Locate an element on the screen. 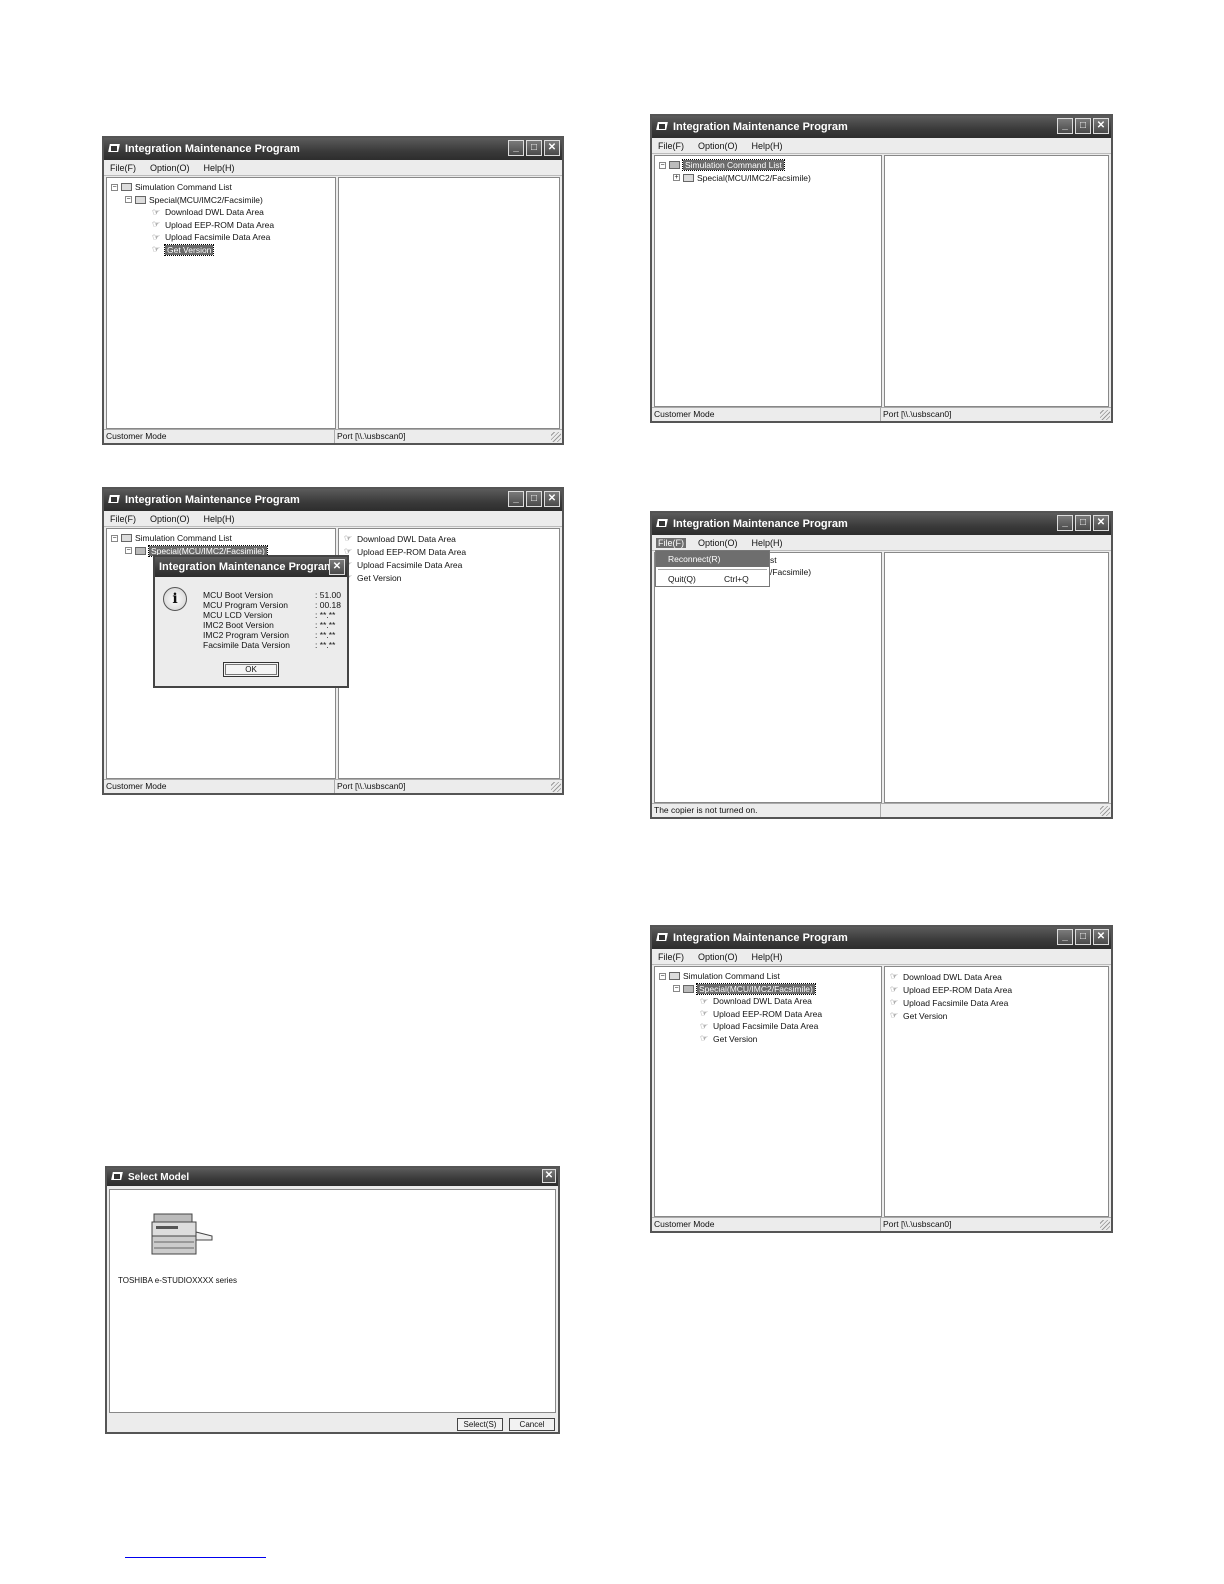  copier-icon is located at coordinates (183, 1234).